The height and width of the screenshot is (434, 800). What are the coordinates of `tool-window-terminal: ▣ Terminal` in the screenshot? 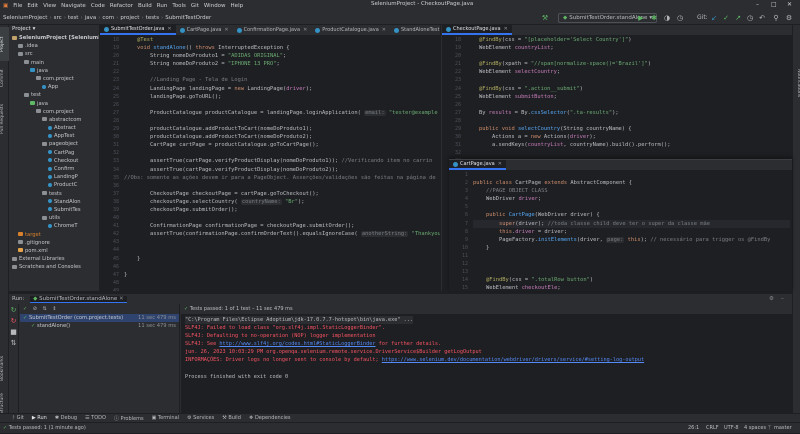 It's located at (165, 418).